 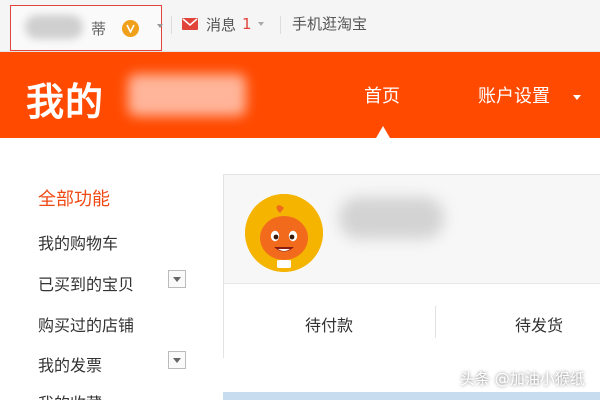 What do you see at coordinates (187, 95) in the screenshot?
I see `brand-blurred` at bounding box center [187, 95].